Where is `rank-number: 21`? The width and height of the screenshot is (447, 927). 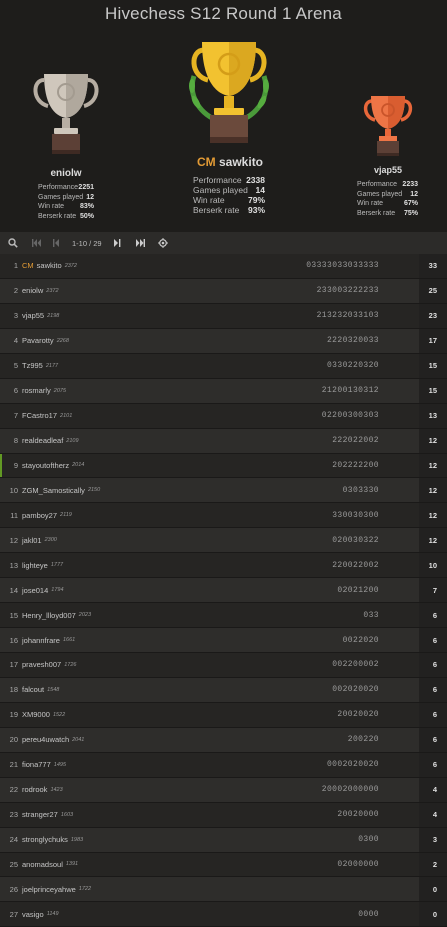
rank-number: 21 is located at coordinates (13, 765).